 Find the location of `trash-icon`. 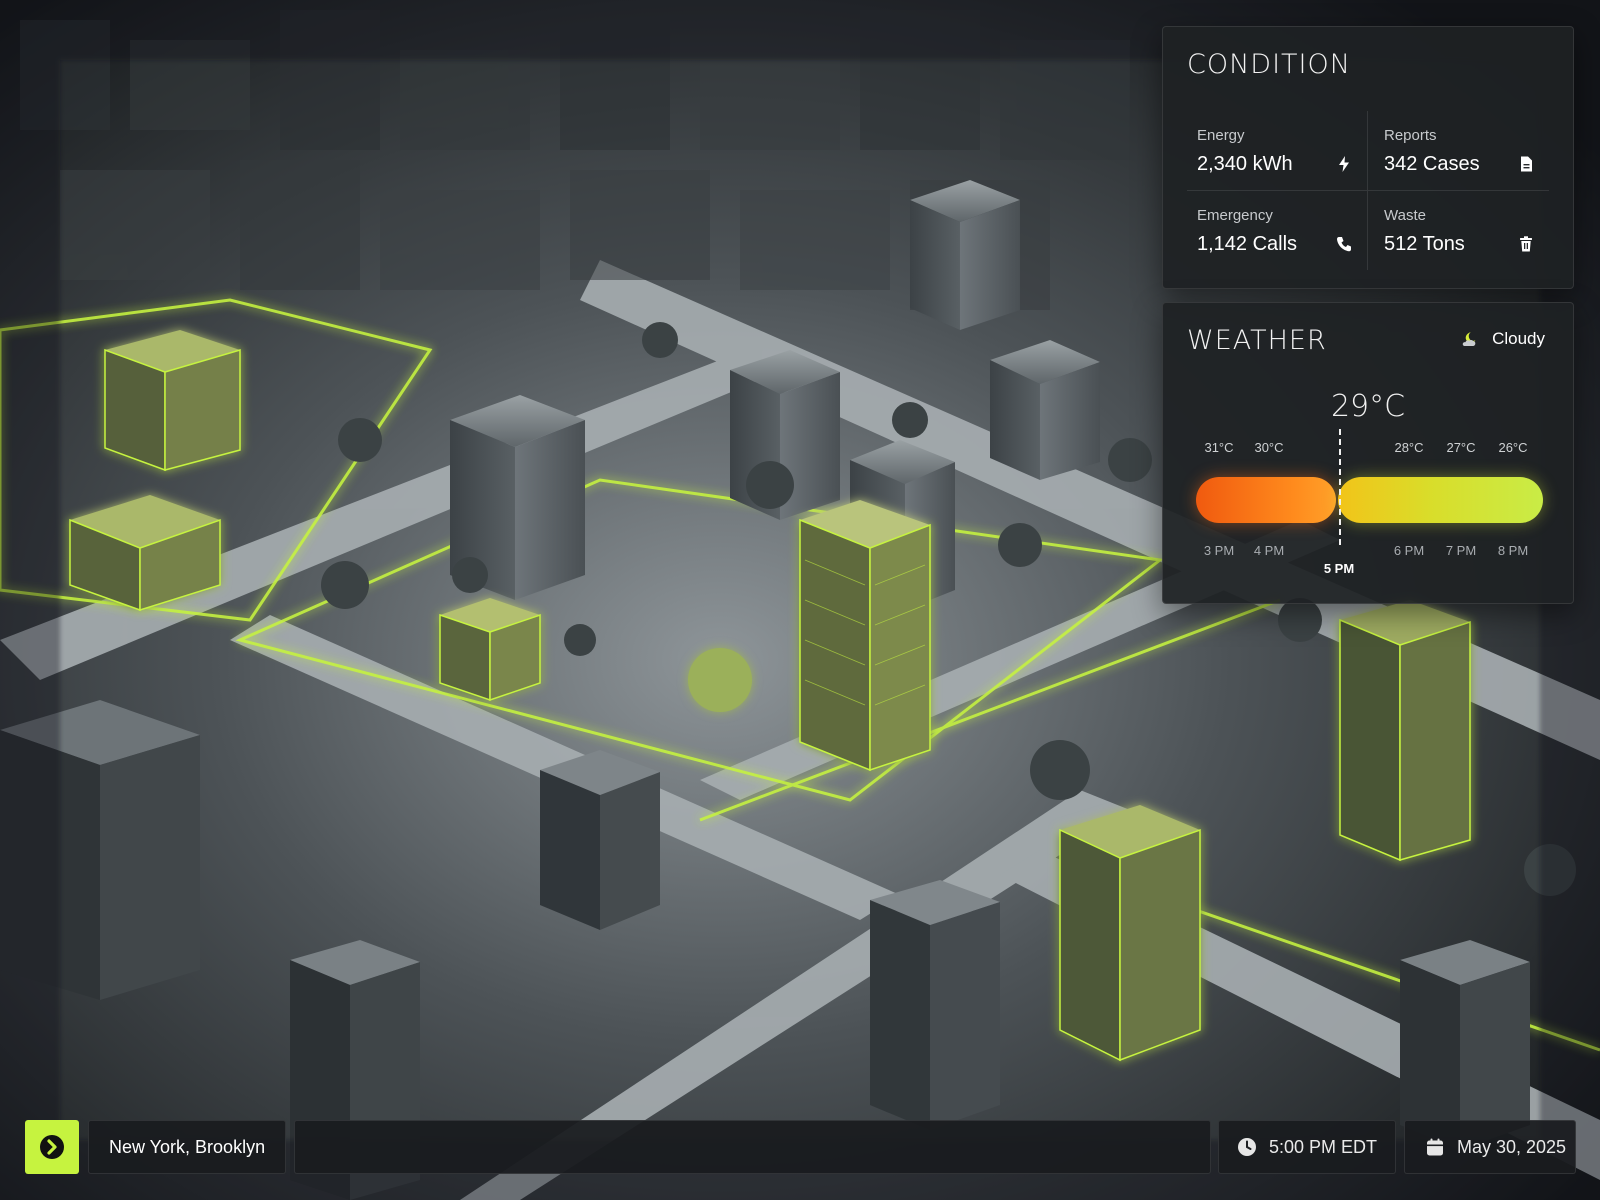

trash-icon is located at coordinates (1526, 243).